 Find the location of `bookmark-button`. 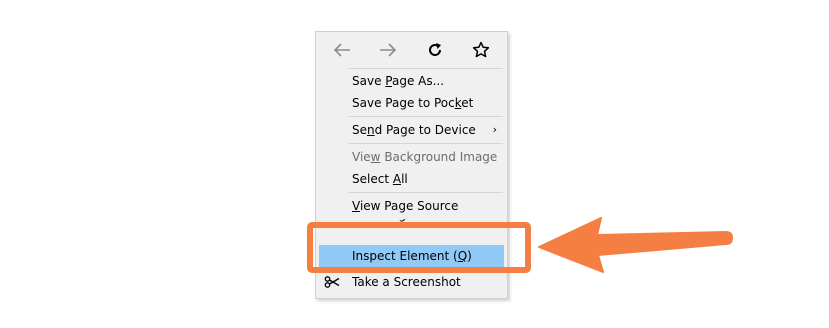

bookmark-button is located at coordinates (481, 50).